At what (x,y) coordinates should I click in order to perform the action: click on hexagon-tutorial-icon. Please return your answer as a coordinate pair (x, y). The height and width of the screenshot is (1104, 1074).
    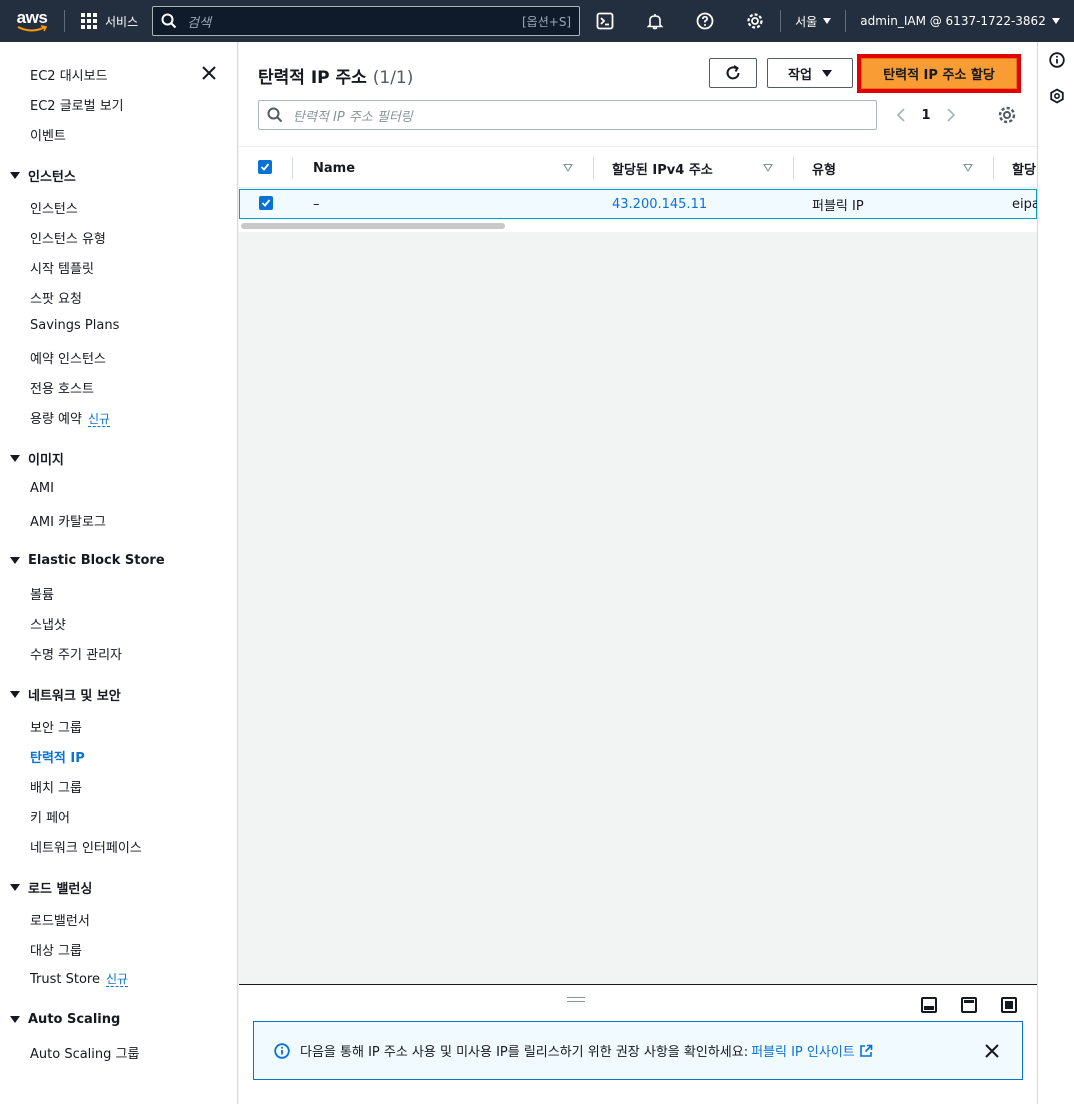
    Looking at the image, I should click on (1057, 96).